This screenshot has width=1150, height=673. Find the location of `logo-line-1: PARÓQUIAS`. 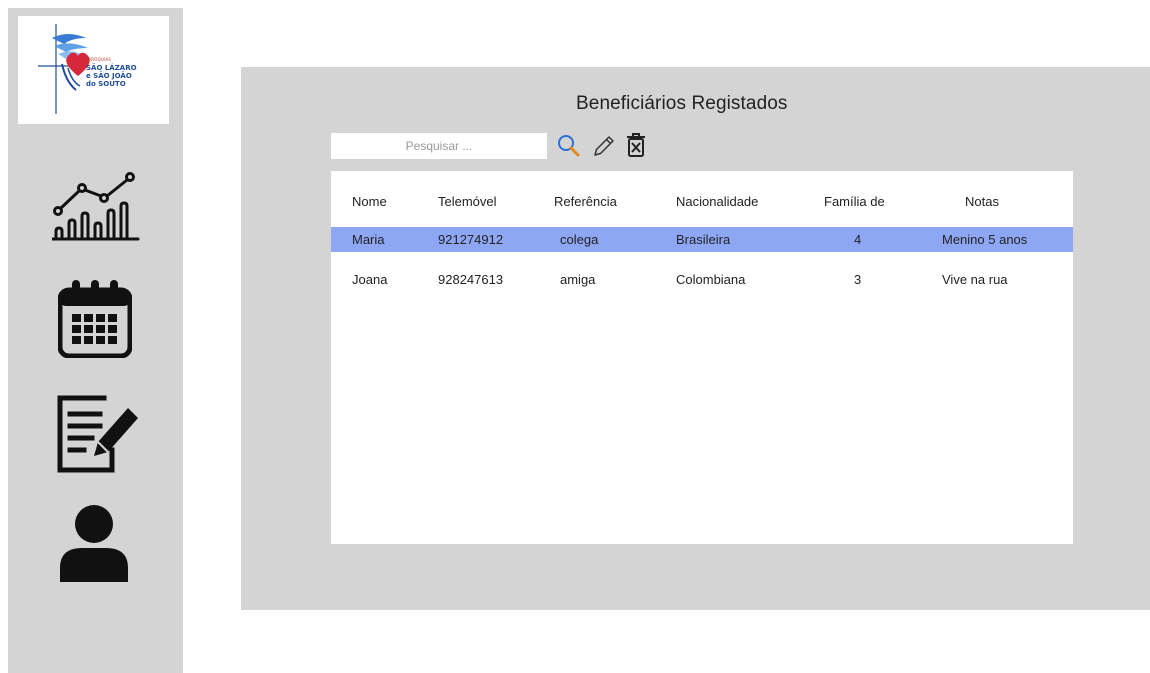

logo-line-1: PARÓQUIAS is located at coordinates (99, 59).